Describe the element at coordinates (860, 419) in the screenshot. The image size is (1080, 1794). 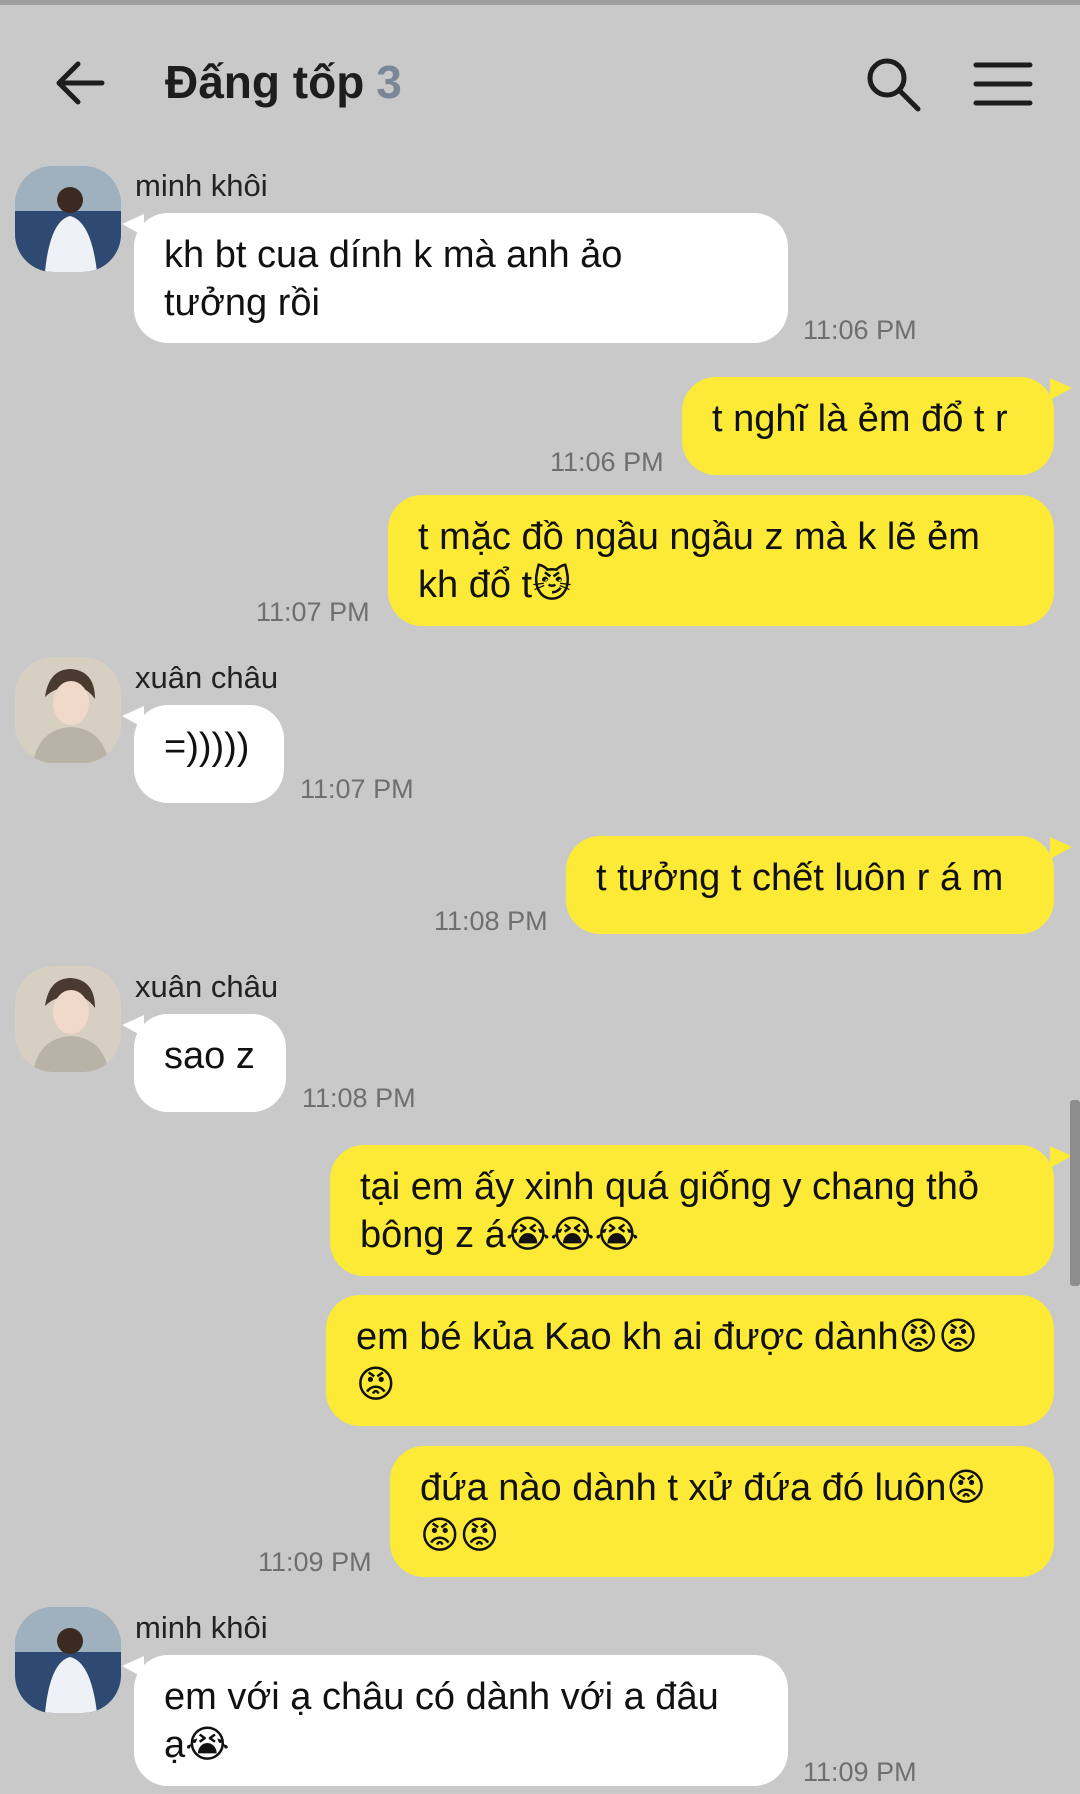
I see `message-text-line: t nghĩ là ẻm đổ t r` at that location.